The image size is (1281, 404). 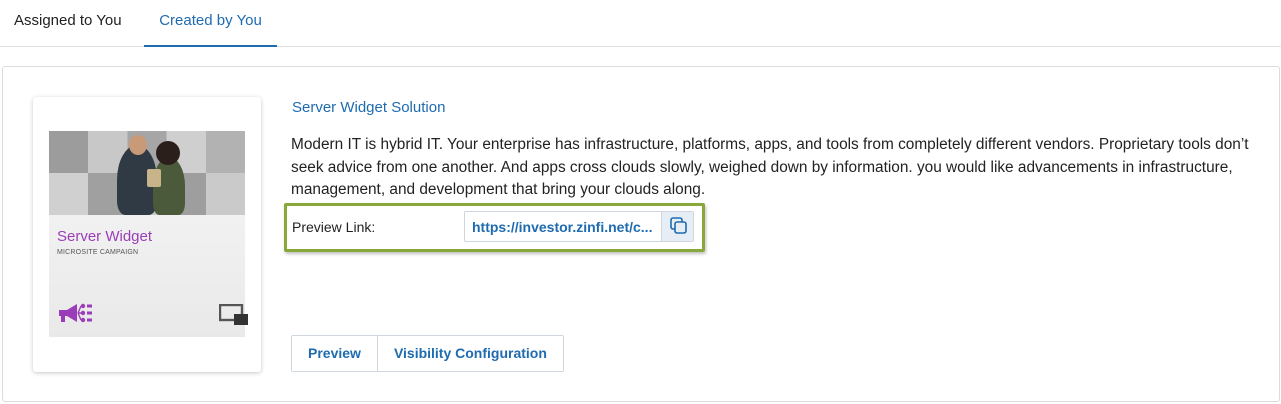 What do you see at coordinates (105, 236) in the screenshot?
I see `card-title: Server Widget` at bounding box center [105, 236].